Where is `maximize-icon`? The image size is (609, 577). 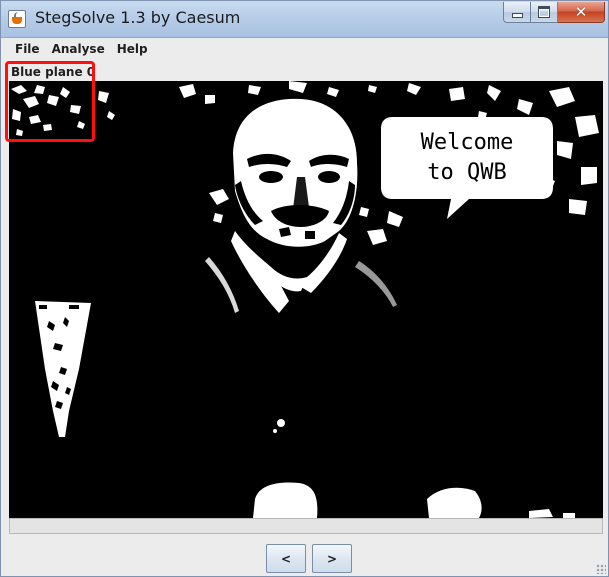 maximize-icon is located at coordinates (544, 12).